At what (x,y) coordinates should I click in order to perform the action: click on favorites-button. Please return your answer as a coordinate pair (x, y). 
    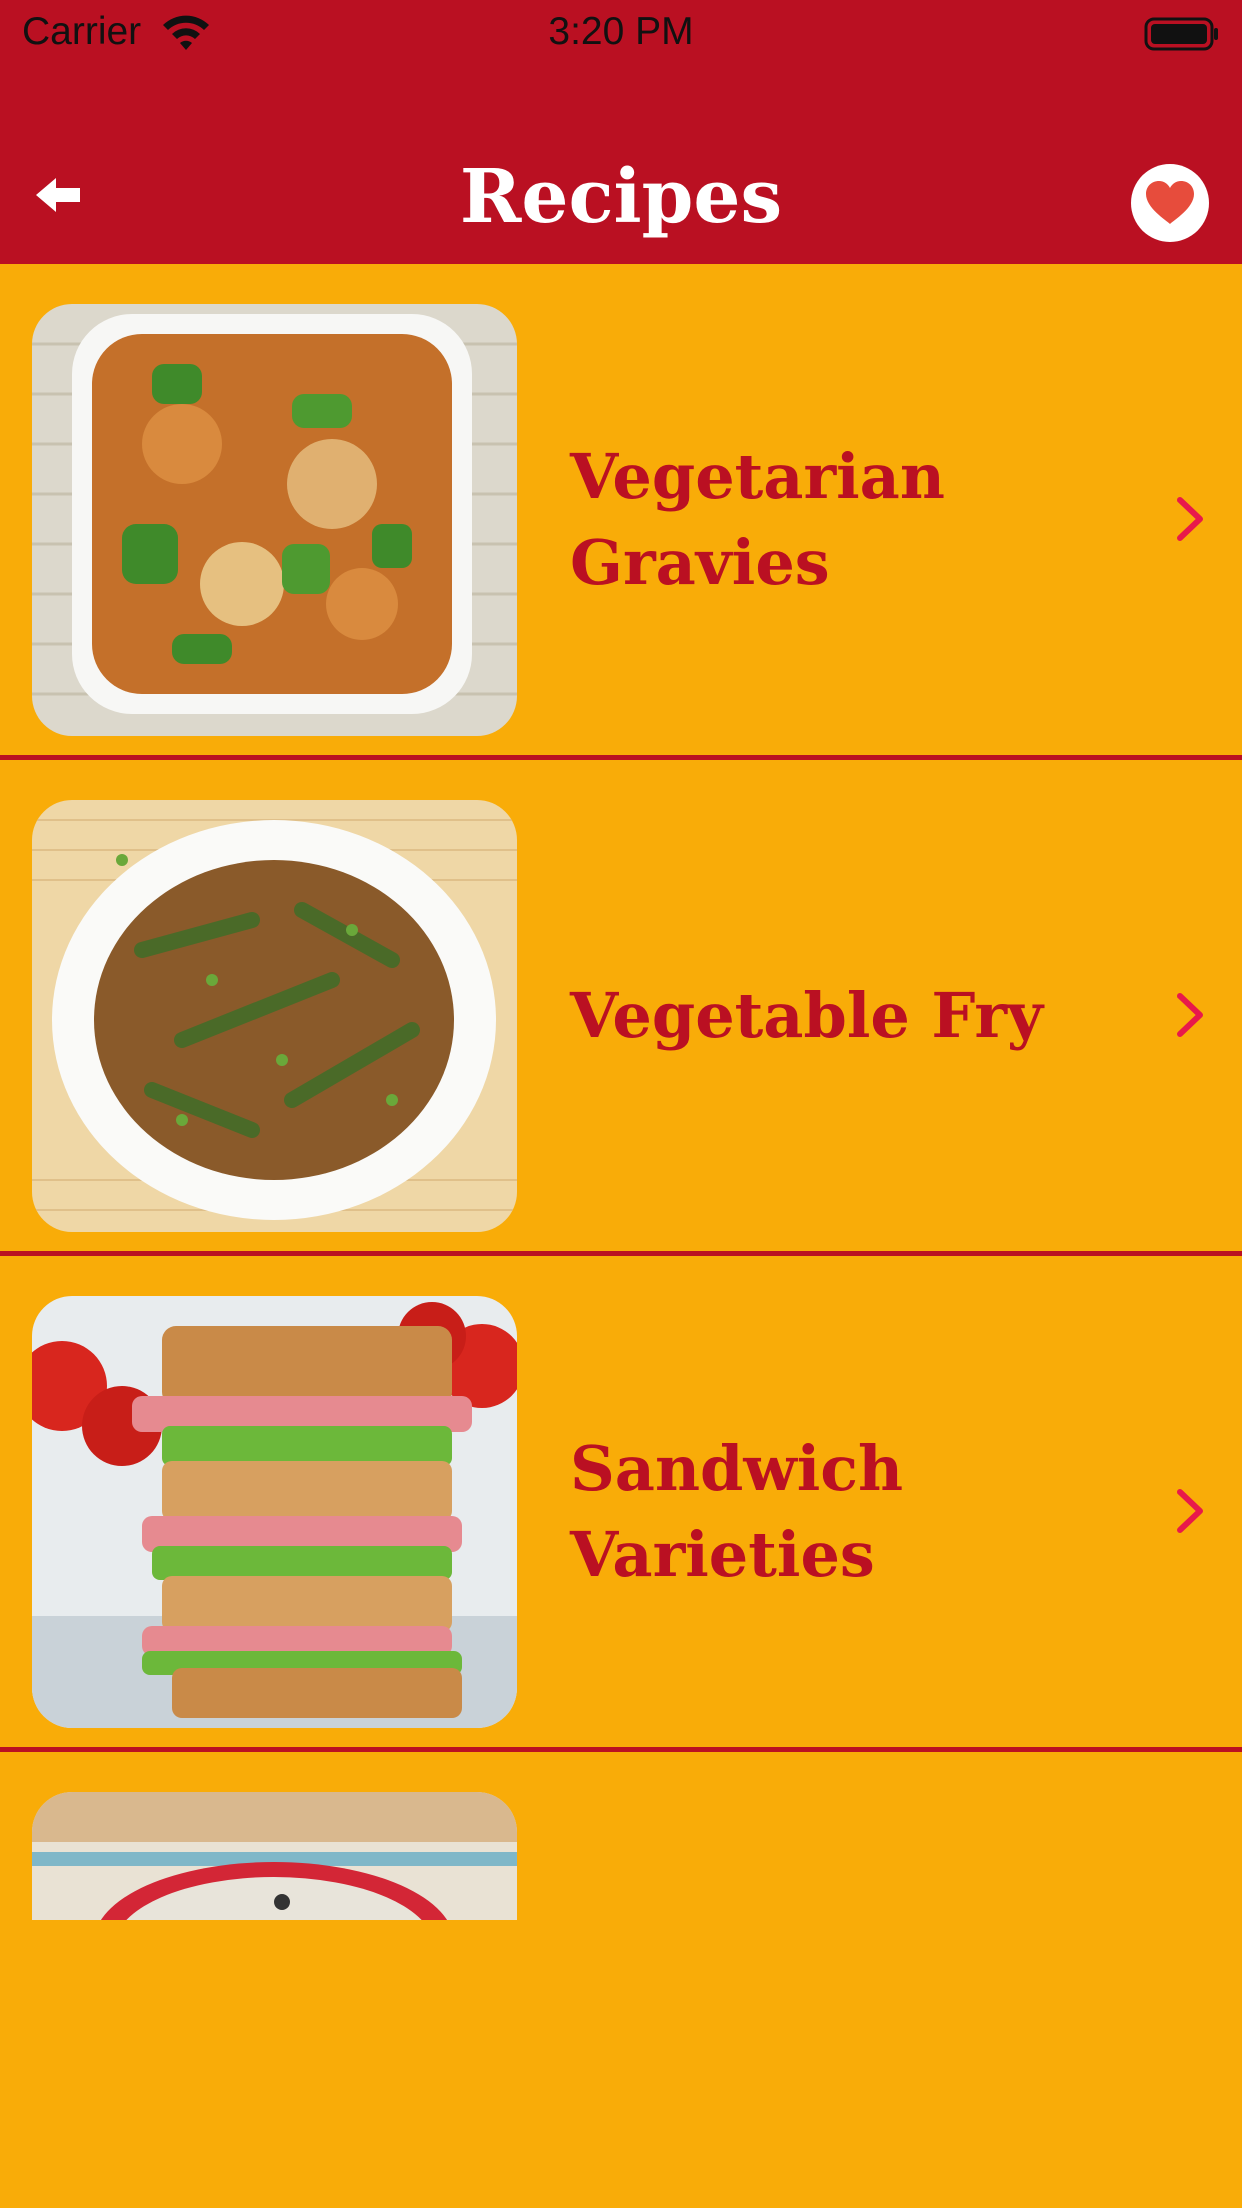
    Looking at the image, I should click on (1170, 203).